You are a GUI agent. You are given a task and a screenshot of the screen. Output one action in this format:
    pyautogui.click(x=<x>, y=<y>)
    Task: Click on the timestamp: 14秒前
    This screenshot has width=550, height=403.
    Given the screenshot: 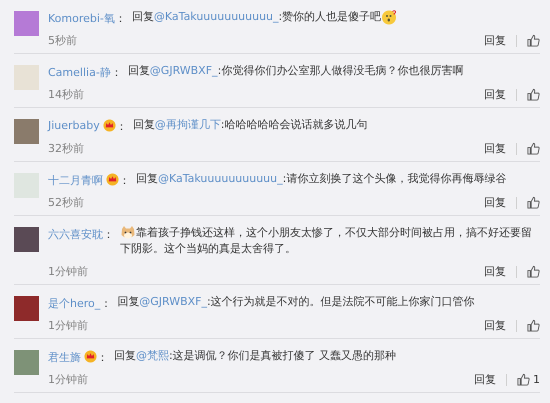 What is the action you would take?
    pyautogui.click(x=66, y=94)
    